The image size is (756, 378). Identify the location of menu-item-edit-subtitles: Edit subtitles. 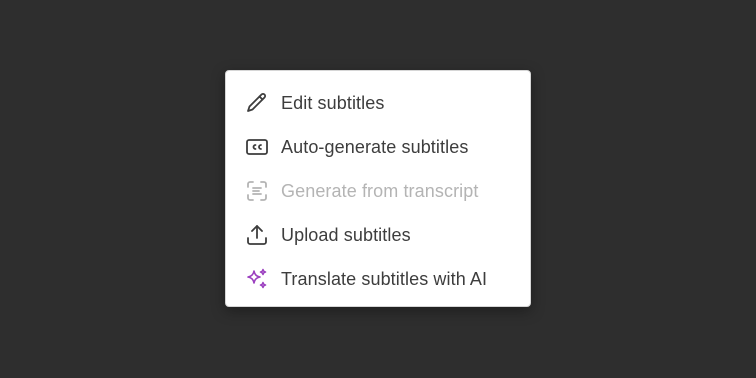
(378, 103).